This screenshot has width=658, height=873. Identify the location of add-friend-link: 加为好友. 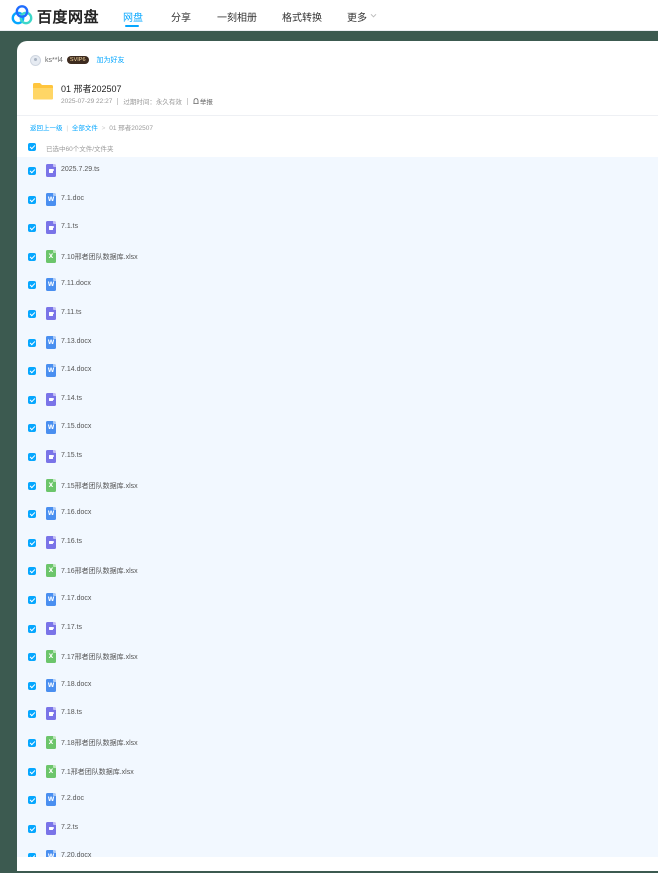
(111, 60).